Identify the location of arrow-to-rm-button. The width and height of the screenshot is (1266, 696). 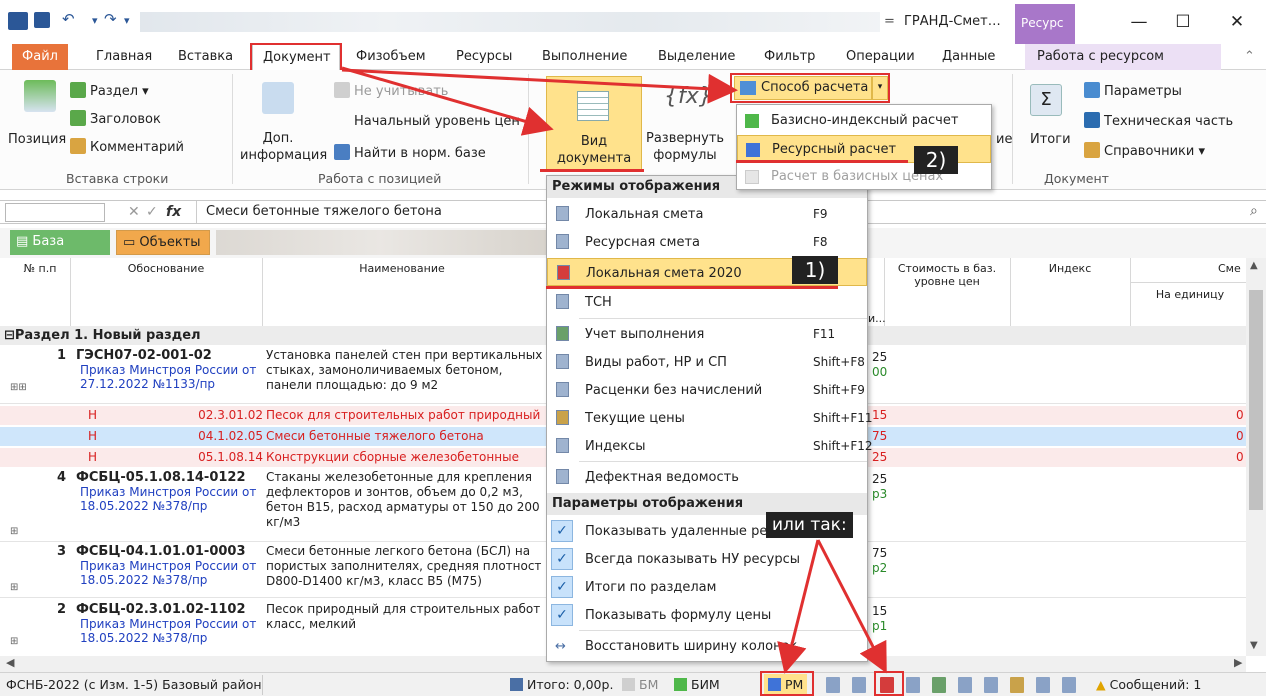
(798, 606).